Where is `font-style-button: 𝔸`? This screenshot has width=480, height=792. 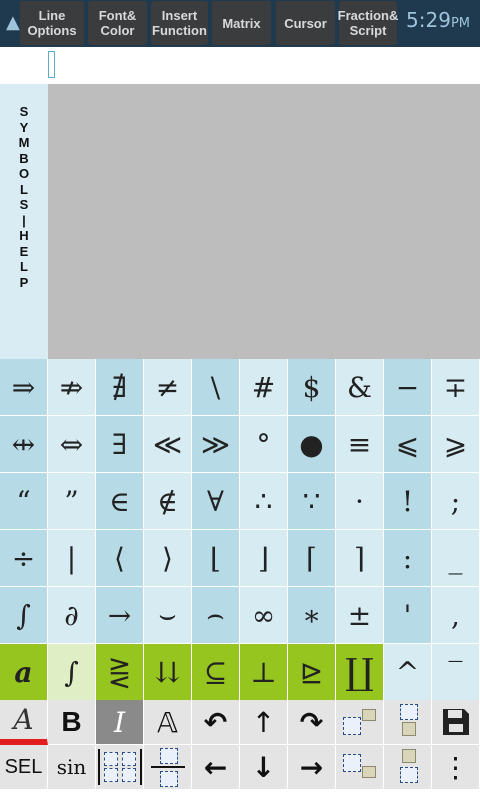 font-style-button: 𝔸 is located at coordinates (168, 722).